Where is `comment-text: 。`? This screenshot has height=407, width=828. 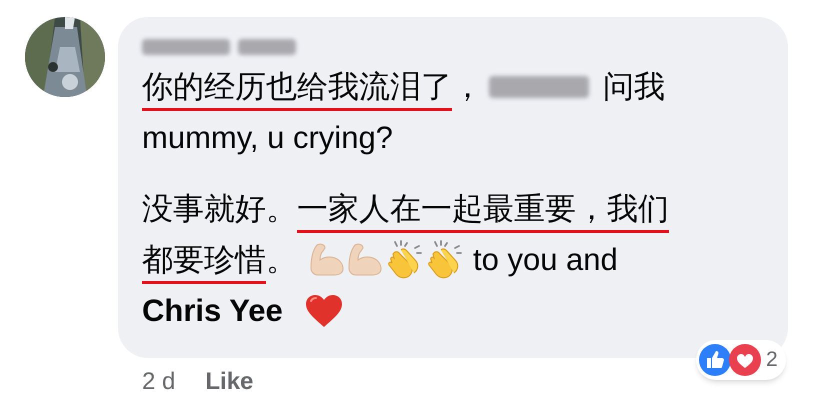 comment-text: 。 is located at coordinates (281, 259).